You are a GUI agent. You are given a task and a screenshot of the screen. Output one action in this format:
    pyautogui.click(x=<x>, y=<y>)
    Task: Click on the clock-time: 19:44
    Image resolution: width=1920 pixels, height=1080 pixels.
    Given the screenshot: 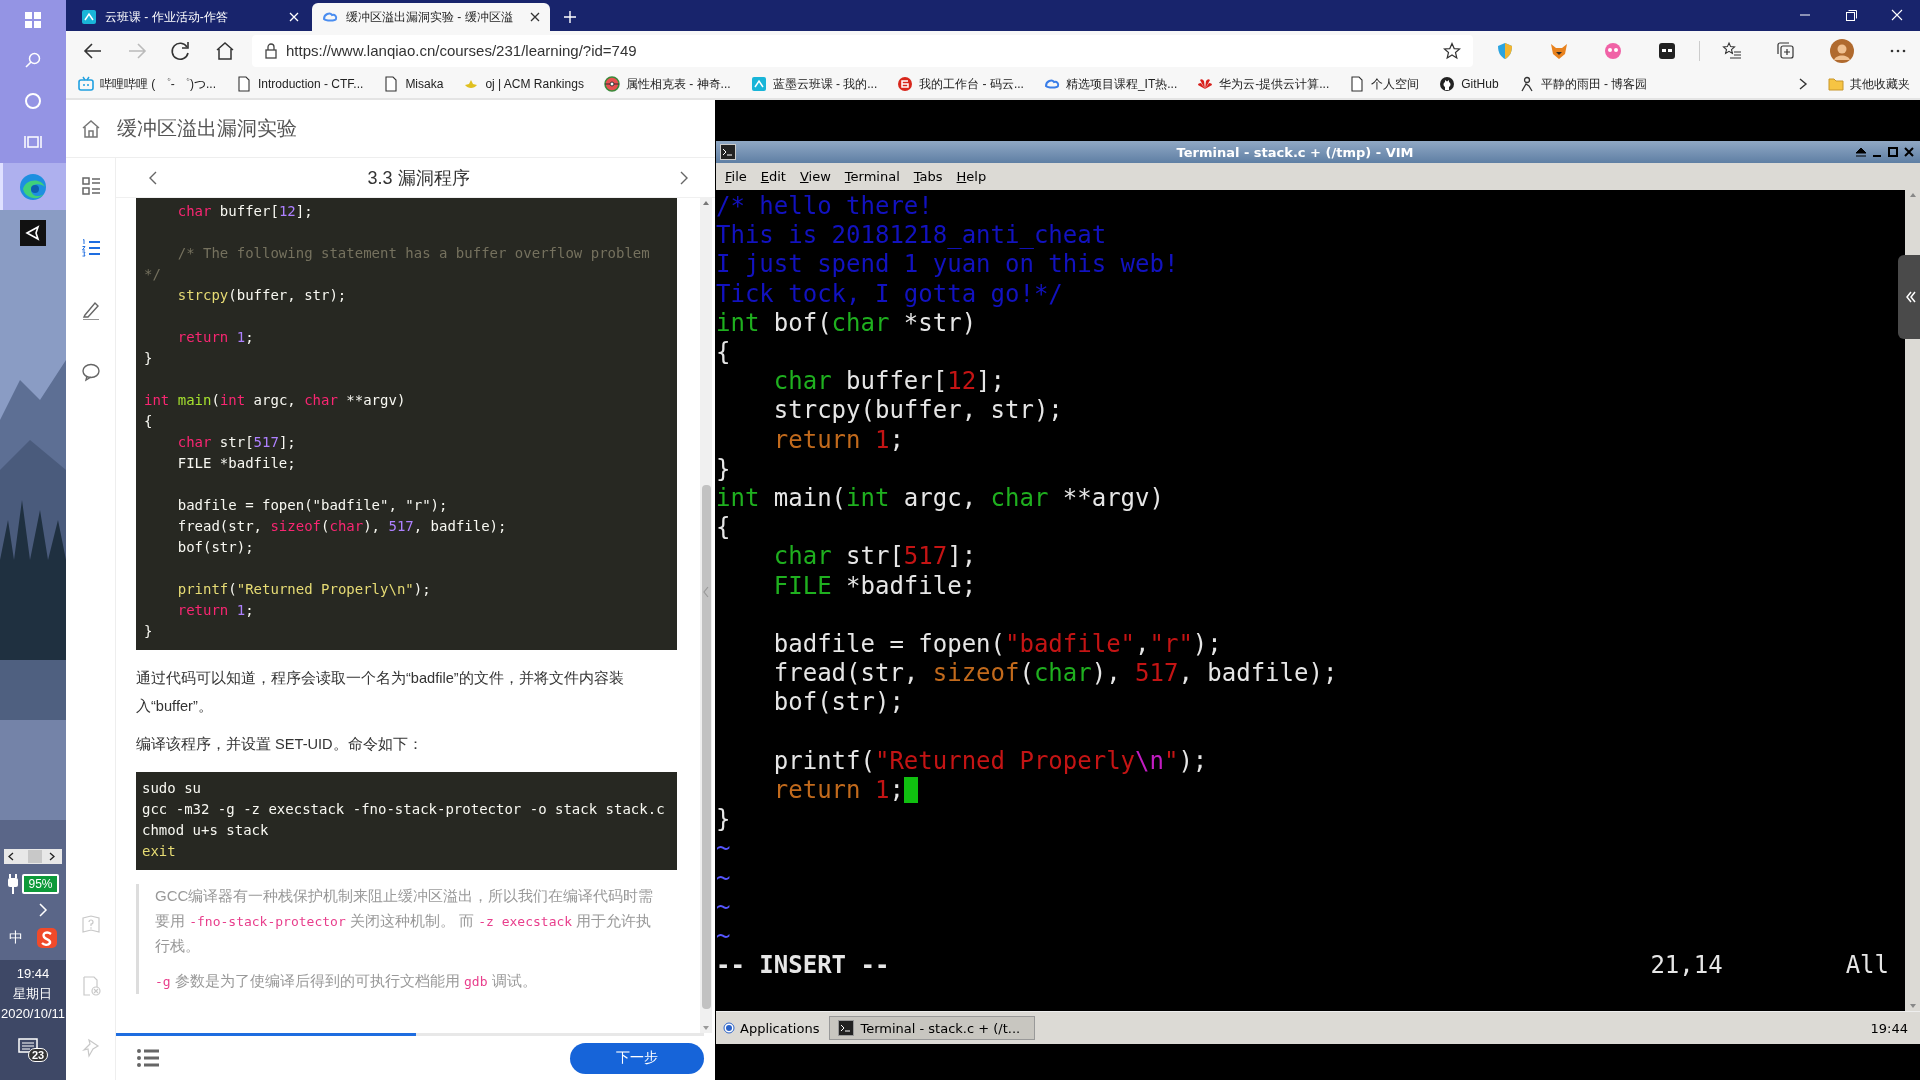 What is the action you would take?
    pyautogui.click(x=33, y=974)
    